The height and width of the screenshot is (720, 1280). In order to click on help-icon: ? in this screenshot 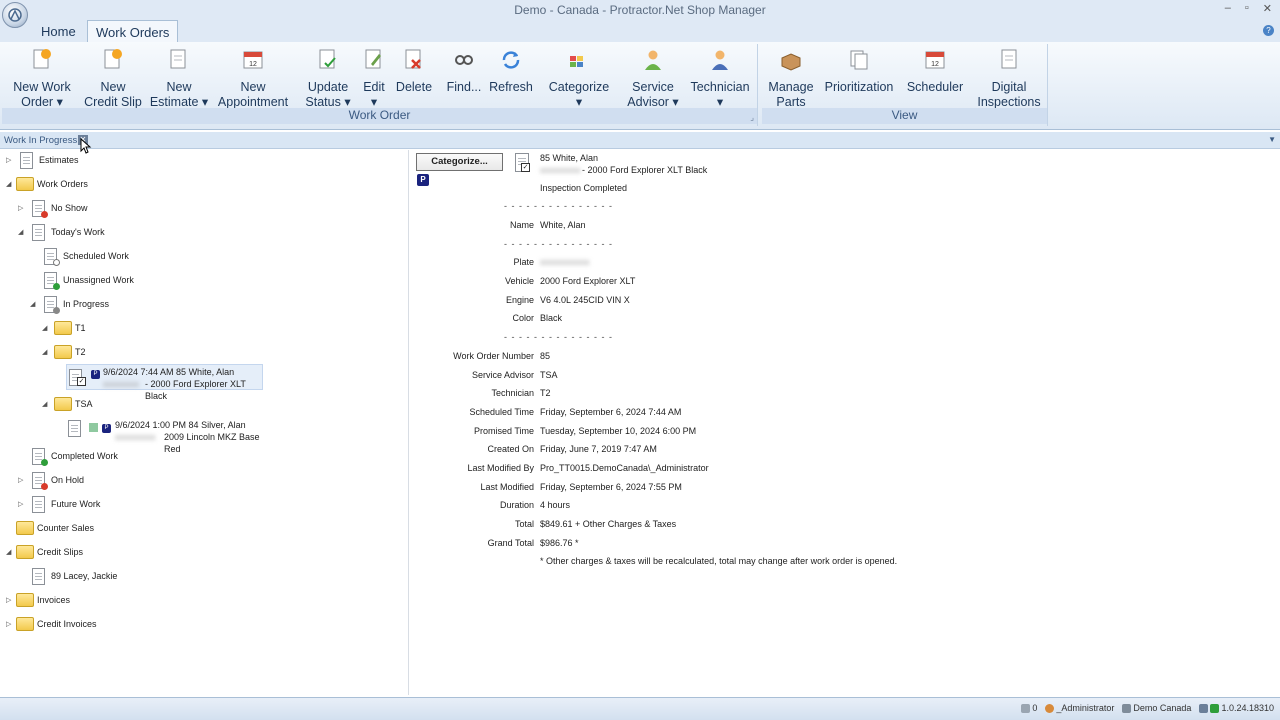, I will do `click(1268, 30)`.